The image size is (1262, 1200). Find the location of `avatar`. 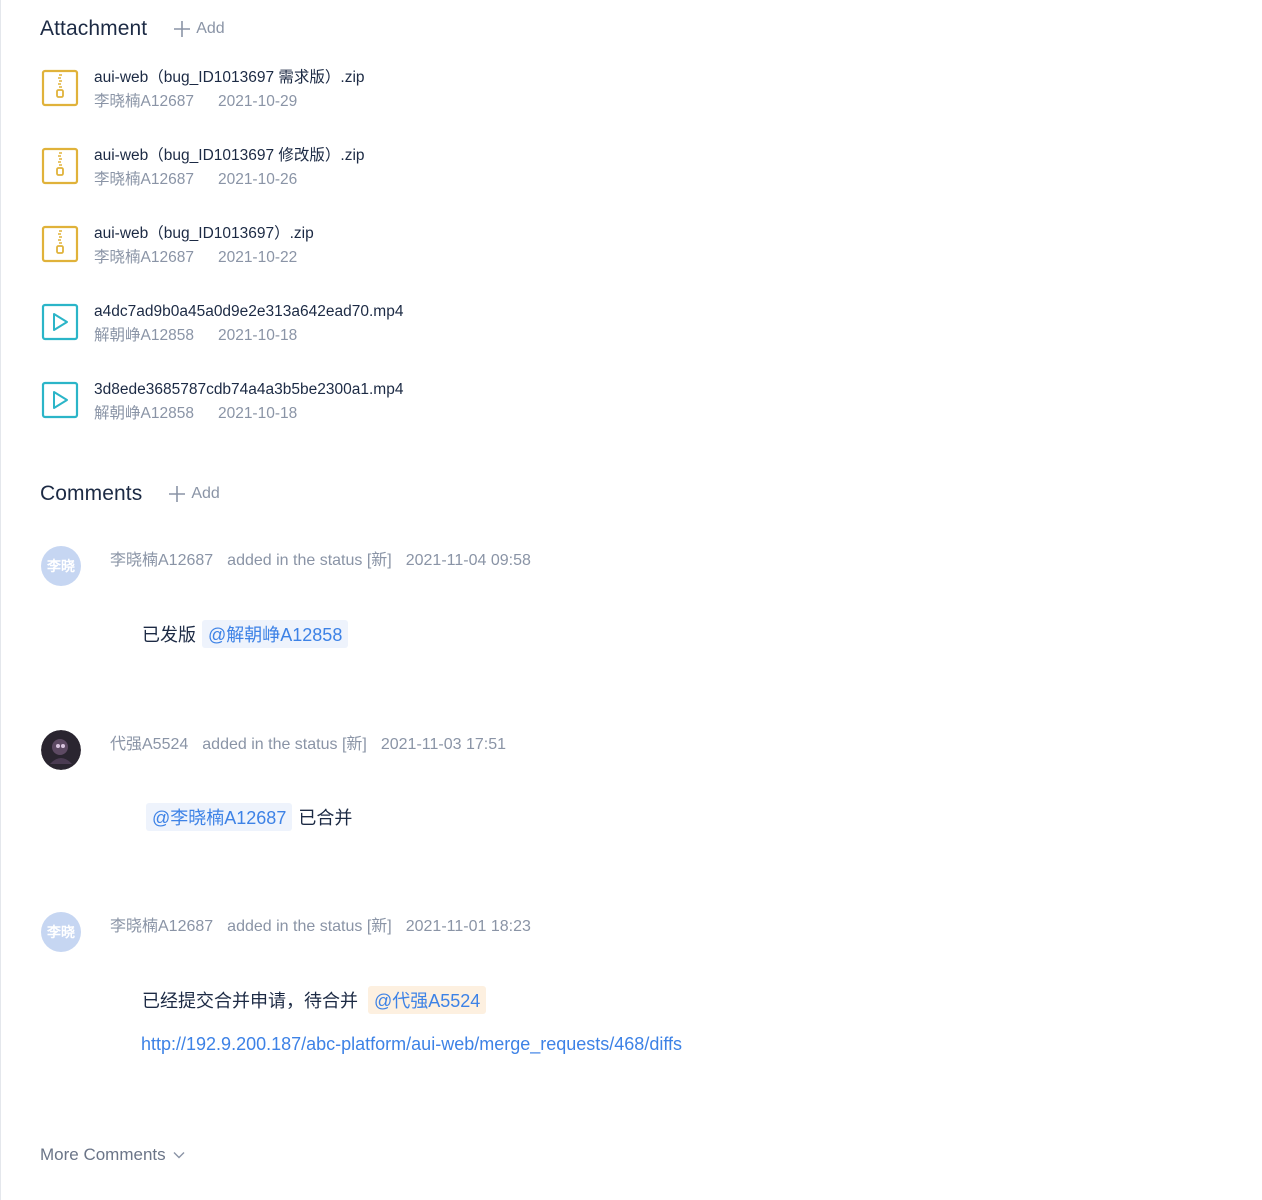

avatar is located at coordinates (61, 750).